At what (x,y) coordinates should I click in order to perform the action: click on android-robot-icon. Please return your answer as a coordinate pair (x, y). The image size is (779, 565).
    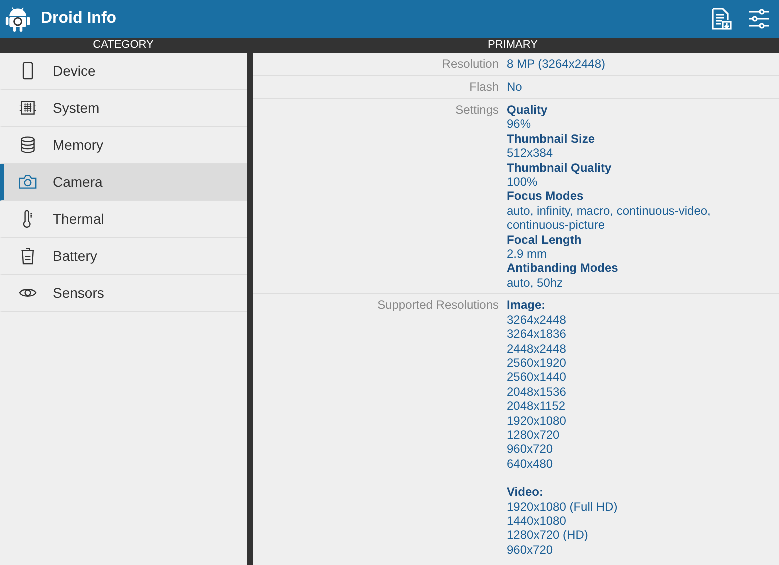
    Looking at the image, I should click on (18, 19).